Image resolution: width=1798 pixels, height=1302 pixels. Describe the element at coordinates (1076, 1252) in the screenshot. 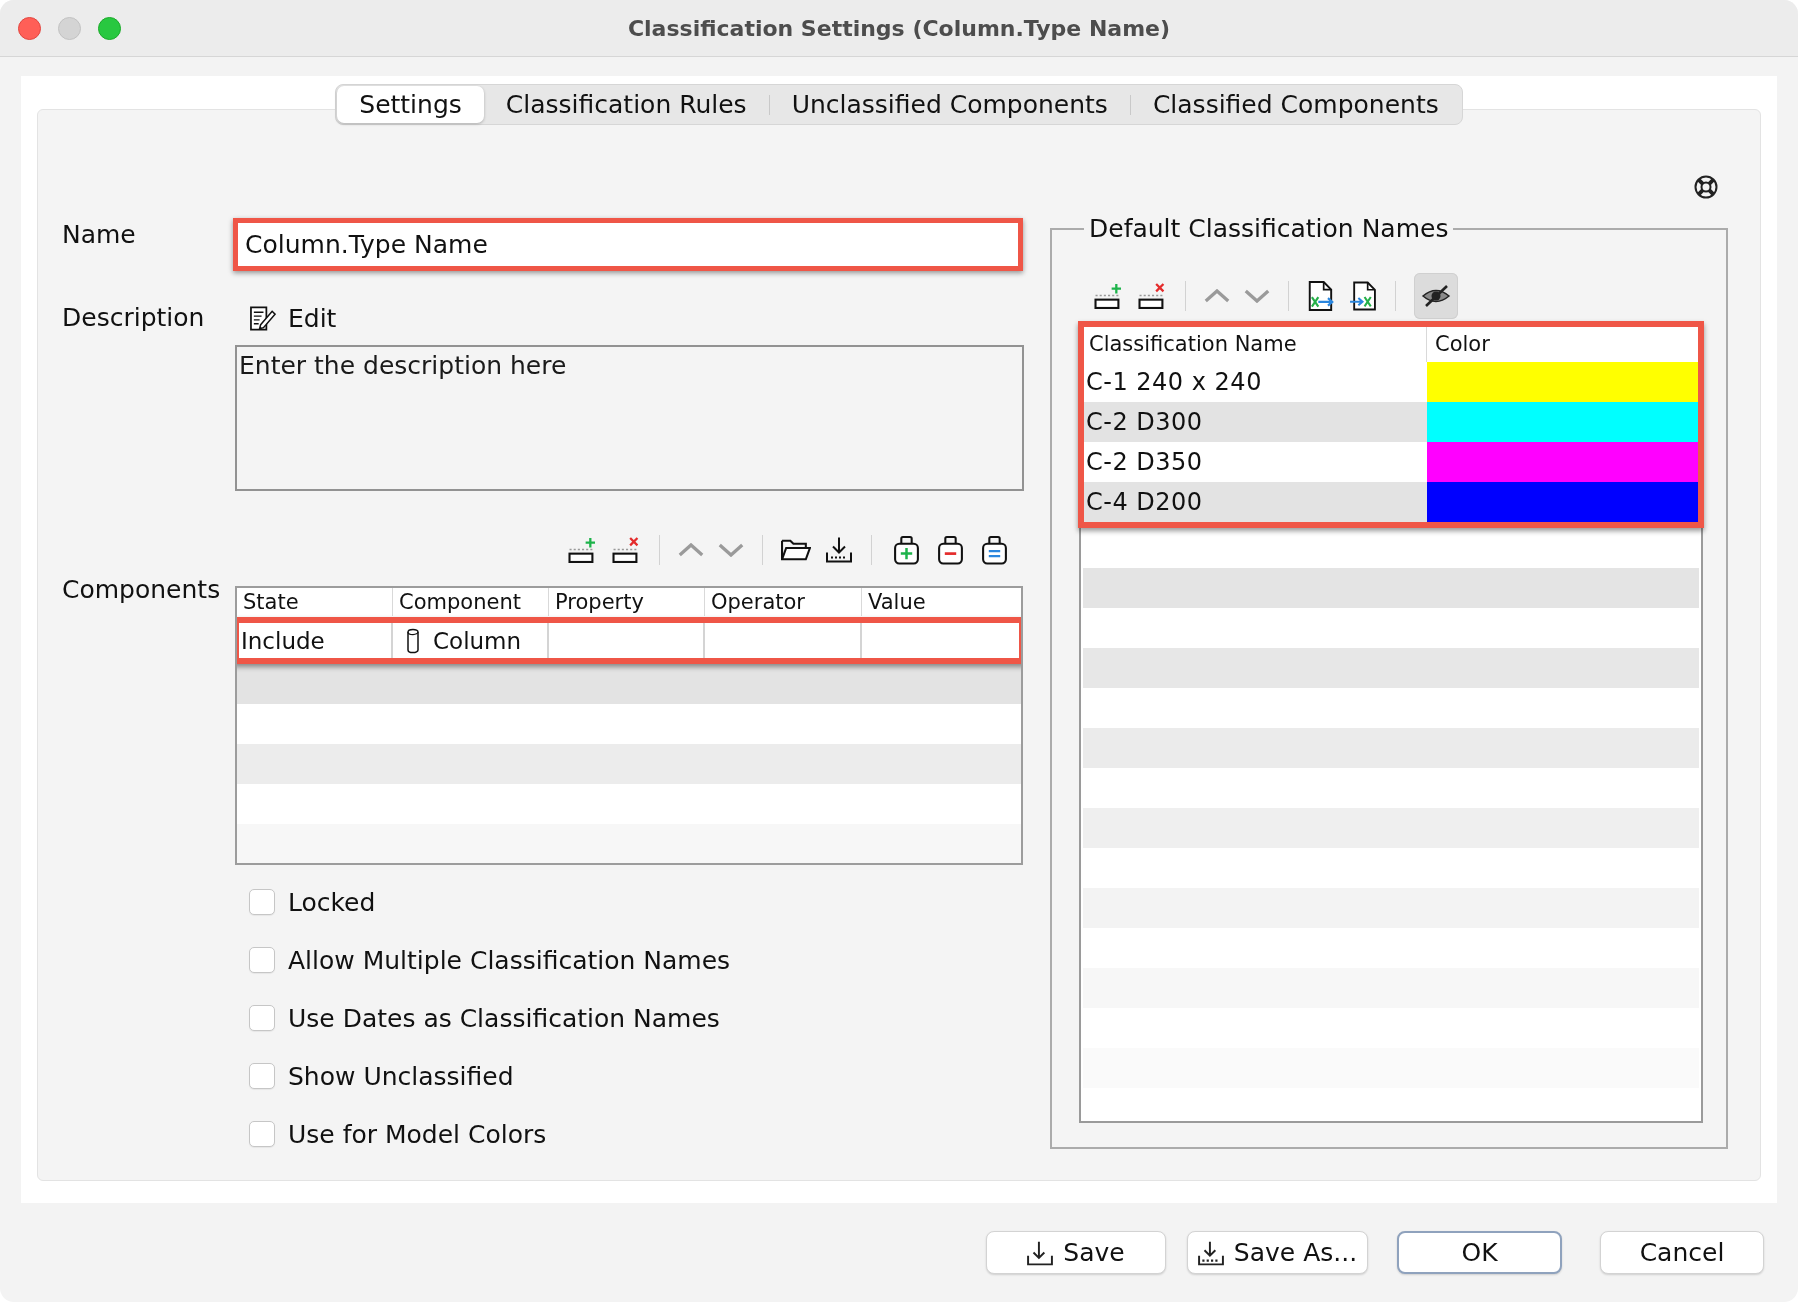

I see `dialog-button: Save` at that location.